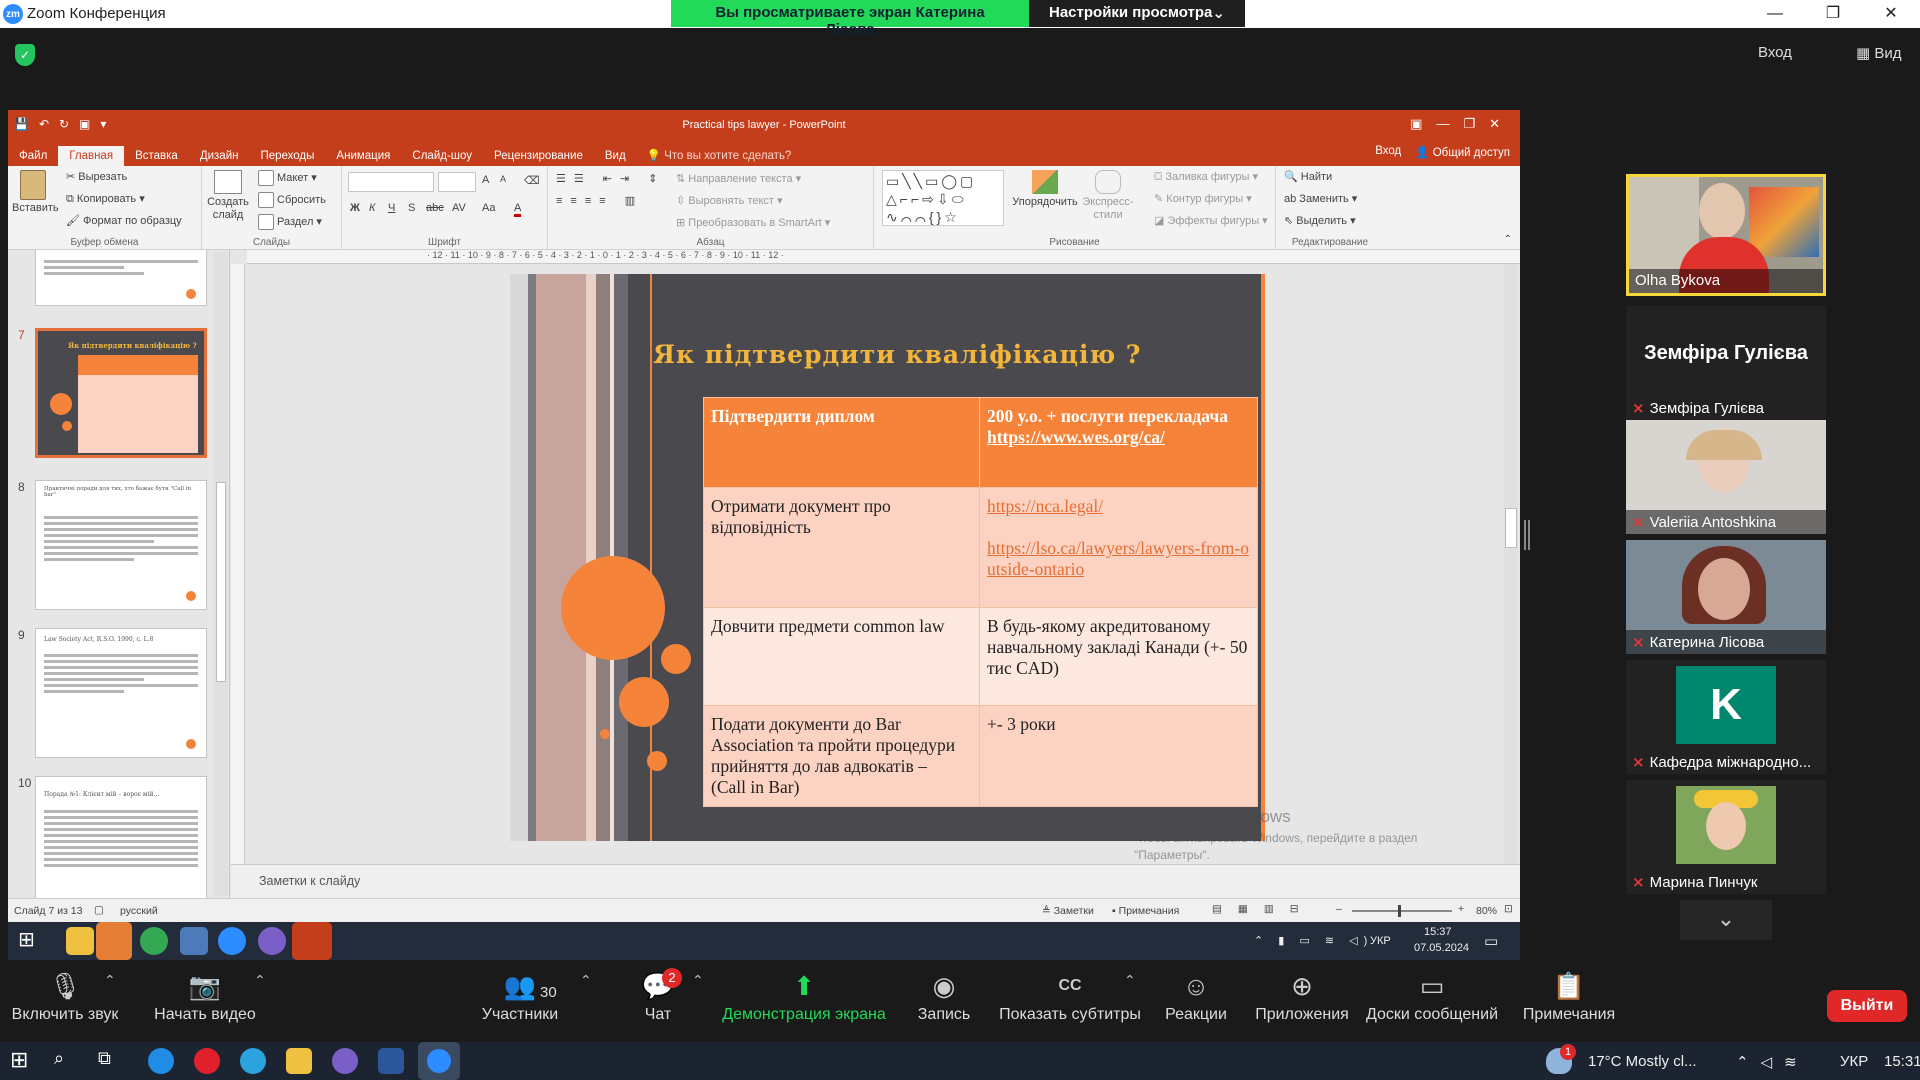  I want to click on view-settings-button: Настройки просмотра ⌄, so click(1137, 13).